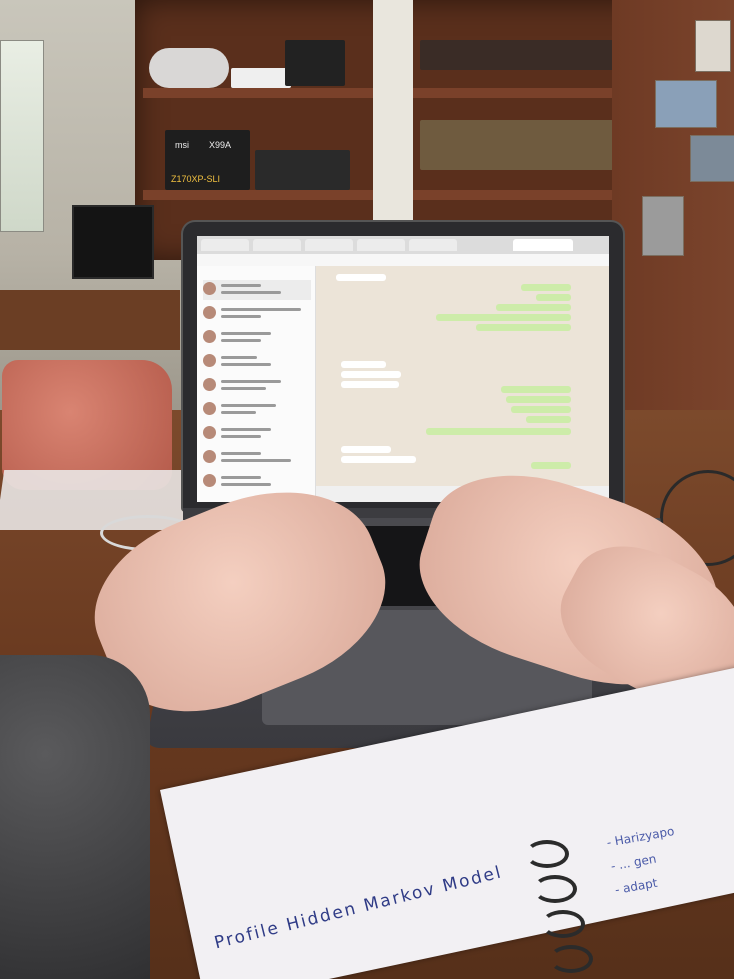 The width and height of the screenshot is (734, 979). What do you see at coordinates (90, 320) in the screenshot?
I see `background-desk` at bounding box center [90, 320].